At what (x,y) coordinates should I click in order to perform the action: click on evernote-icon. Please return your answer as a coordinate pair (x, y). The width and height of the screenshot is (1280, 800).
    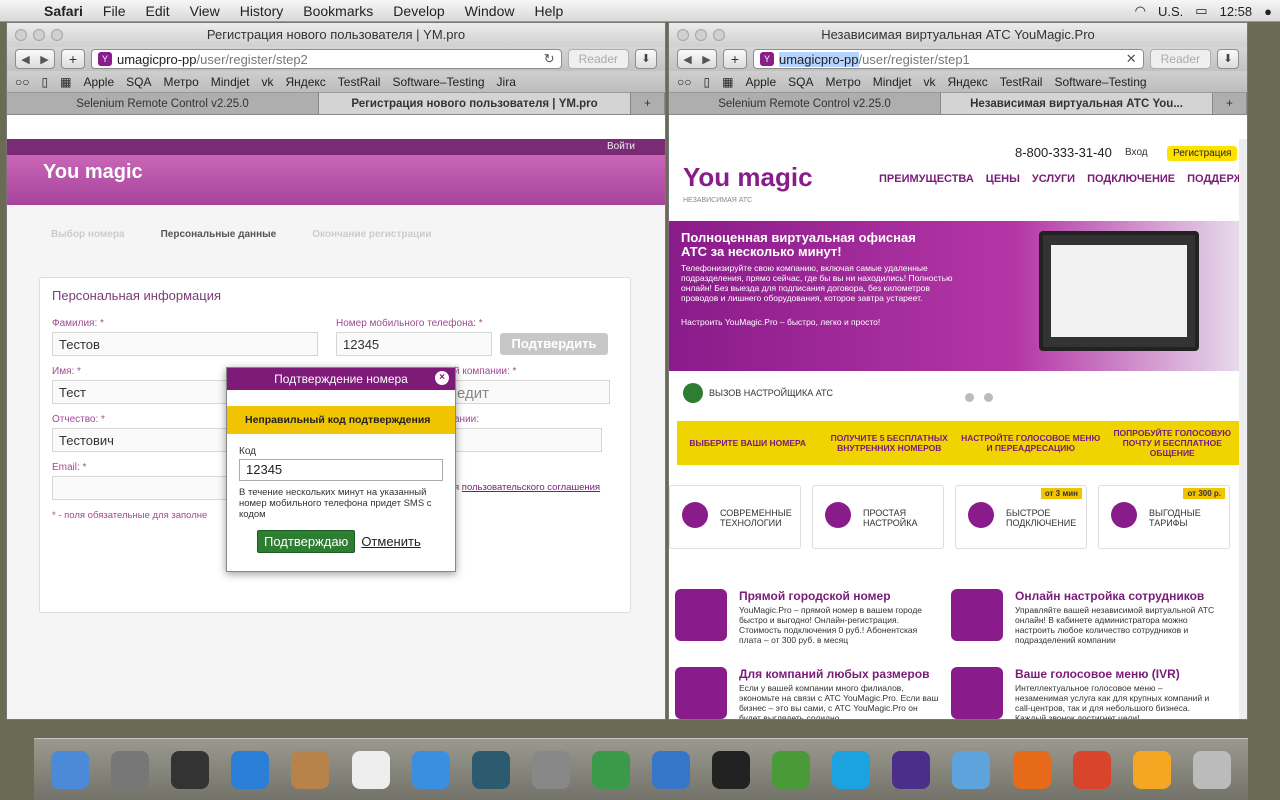
    Looking at the image, I should click on (791, 769).